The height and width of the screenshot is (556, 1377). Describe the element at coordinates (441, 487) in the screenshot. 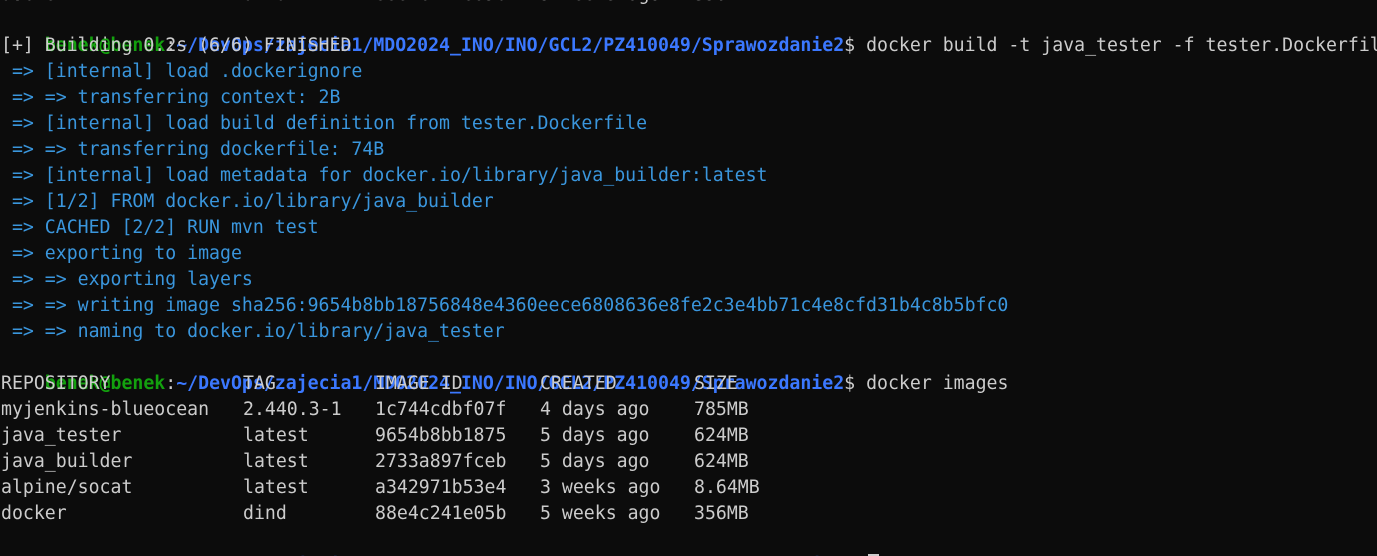

I see `cell-image-id: a342971b53e4` at that location.